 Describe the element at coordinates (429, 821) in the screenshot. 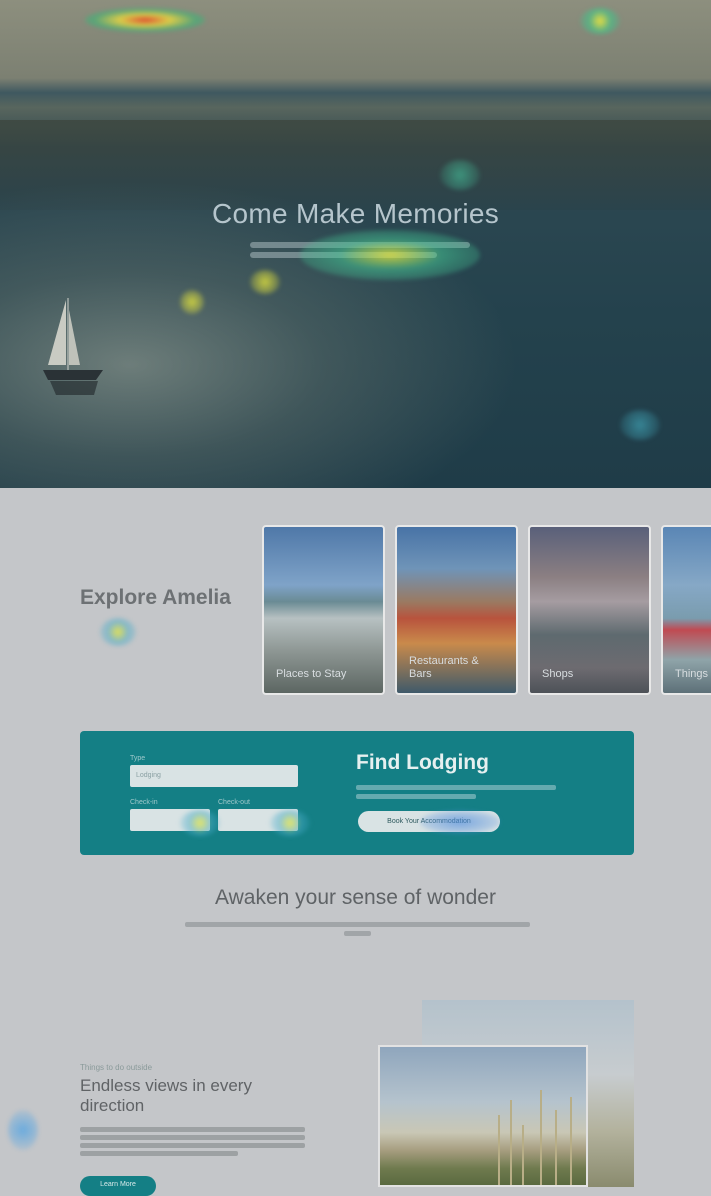

I see `book-accommodation-button: Book Your Accommodation` at that location.